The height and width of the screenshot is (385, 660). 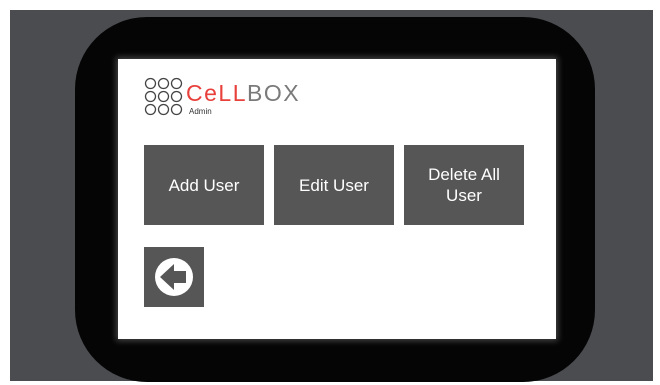 What do you see at coordinates (200, 111) in the screenshot?
I see `logo-subtitle: Admin` at bounding box center [200, 111].